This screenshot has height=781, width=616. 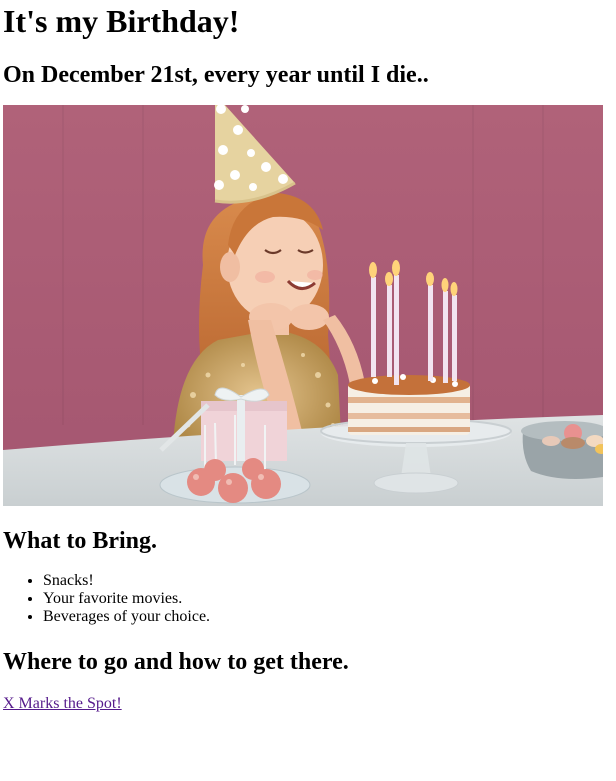 What do you see at coordinates (176, 662) in the screenshot?
I see `directions-heading: Where to go and how to get there.` at bounding box center [176, 662].